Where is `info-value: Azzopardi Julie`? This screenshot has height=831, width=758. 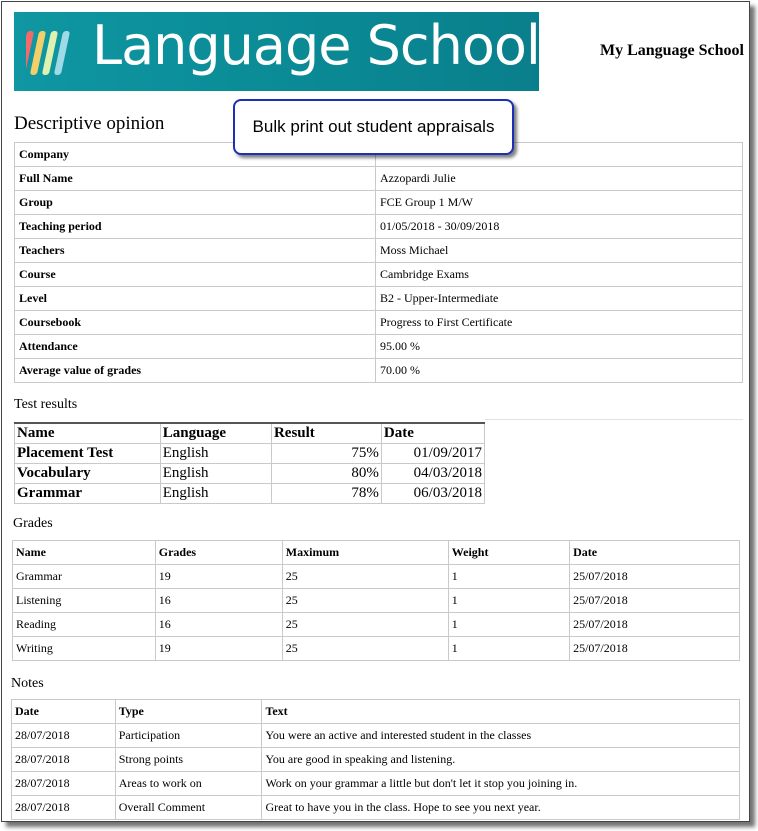
info-value: Azzopardi Julie is located at coordinates (559, 178).